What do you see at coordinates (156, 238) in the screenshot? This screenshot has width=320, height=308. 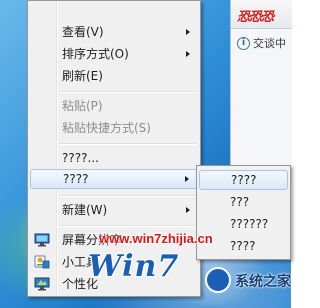 I see `watermark-url: www.win7zhijia.cn` at bounding box center [156, 238].